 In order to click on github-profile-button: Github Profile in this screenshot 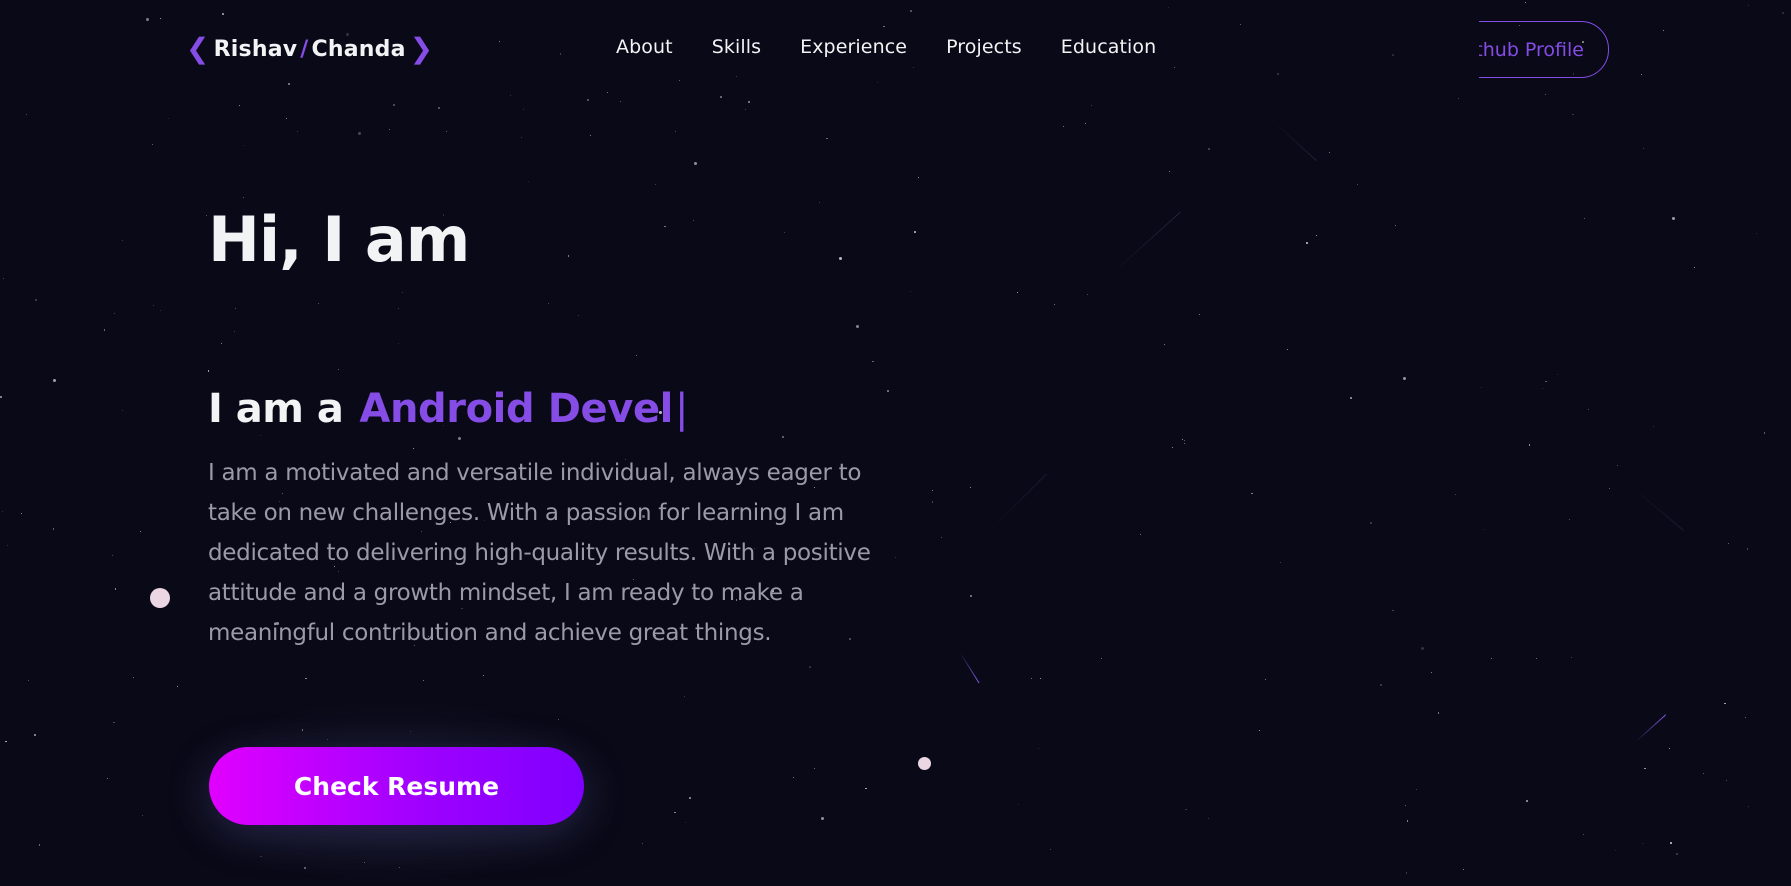, I will do `click(1544, 49)`.